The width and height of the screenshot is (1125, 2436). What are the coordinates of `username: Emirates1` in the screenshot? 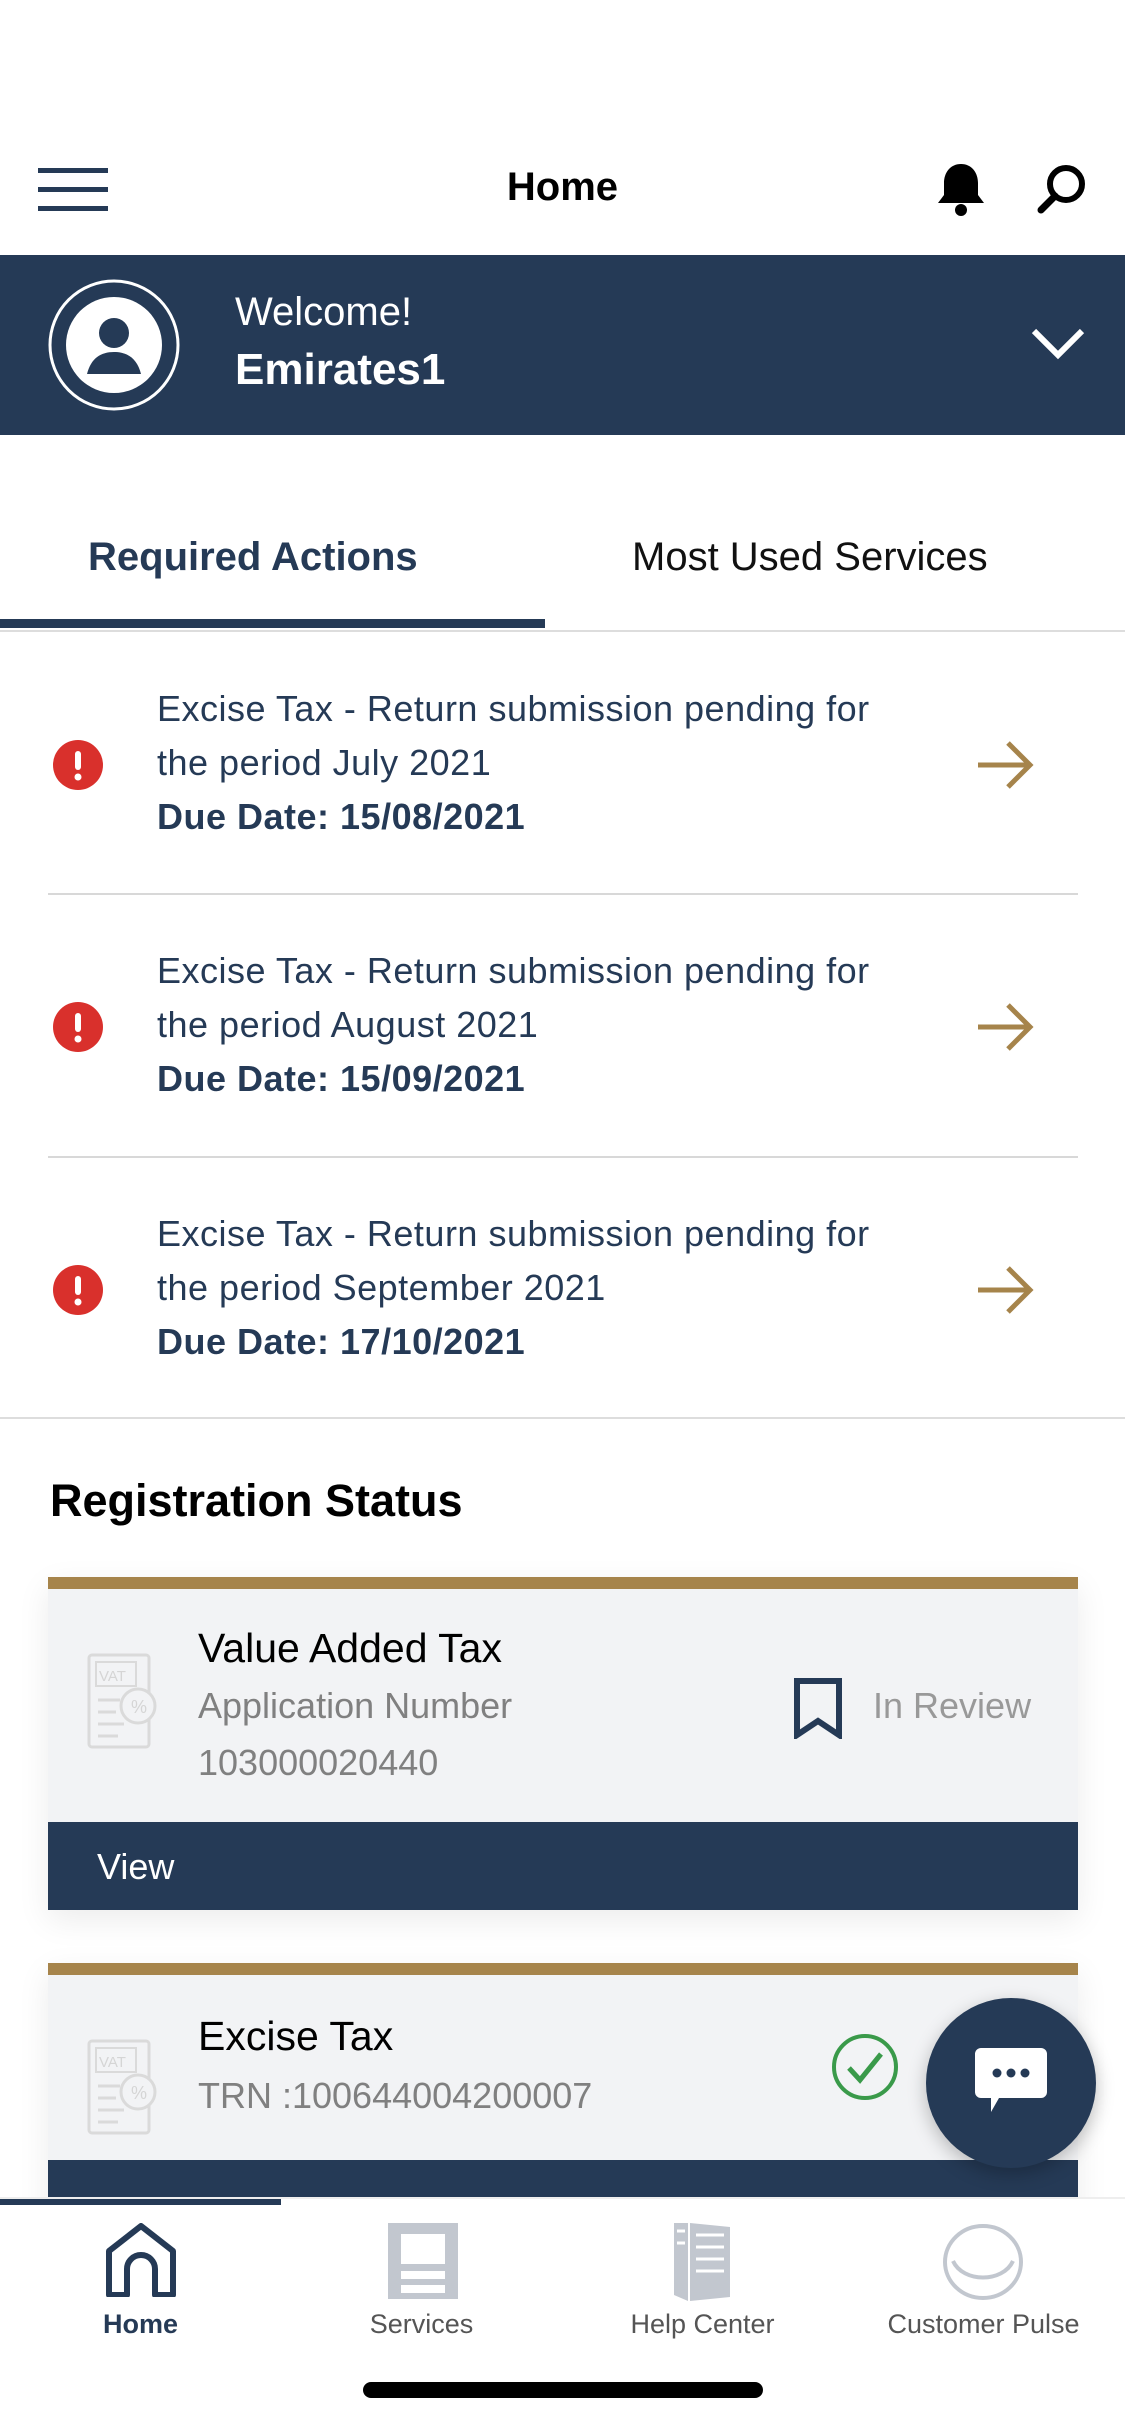 It's located at (340, 369).